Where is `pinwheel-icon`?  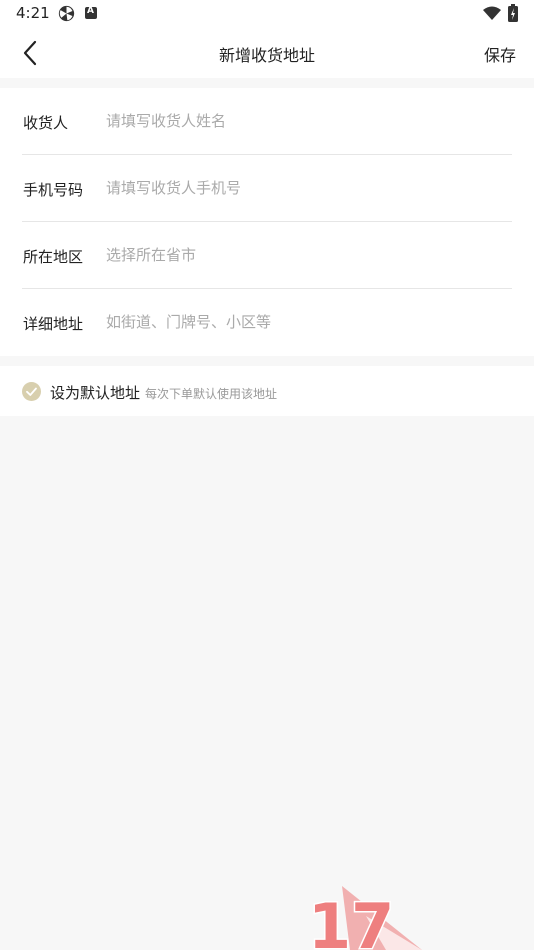
pinwheel-icon is located at coordinates (66, 13).